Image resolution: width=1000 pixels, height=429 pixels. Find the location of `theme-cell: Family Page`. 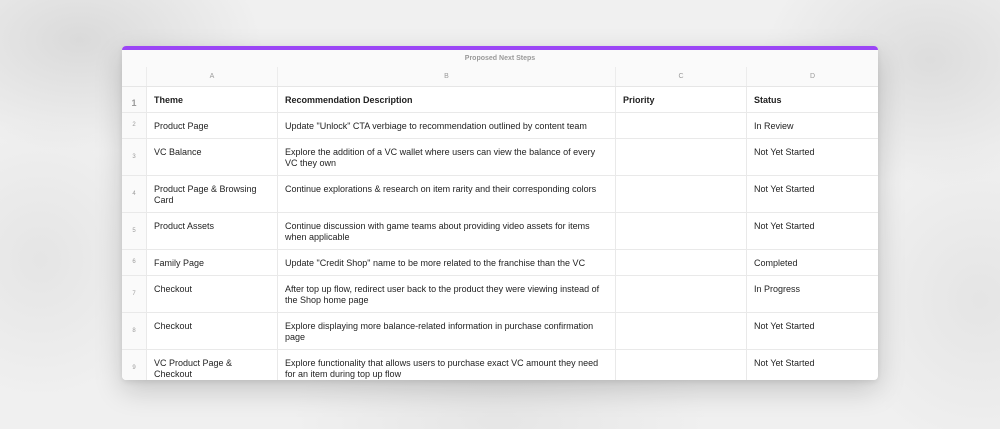

theme-cell: Family Page is located at coordinates (212, 262).